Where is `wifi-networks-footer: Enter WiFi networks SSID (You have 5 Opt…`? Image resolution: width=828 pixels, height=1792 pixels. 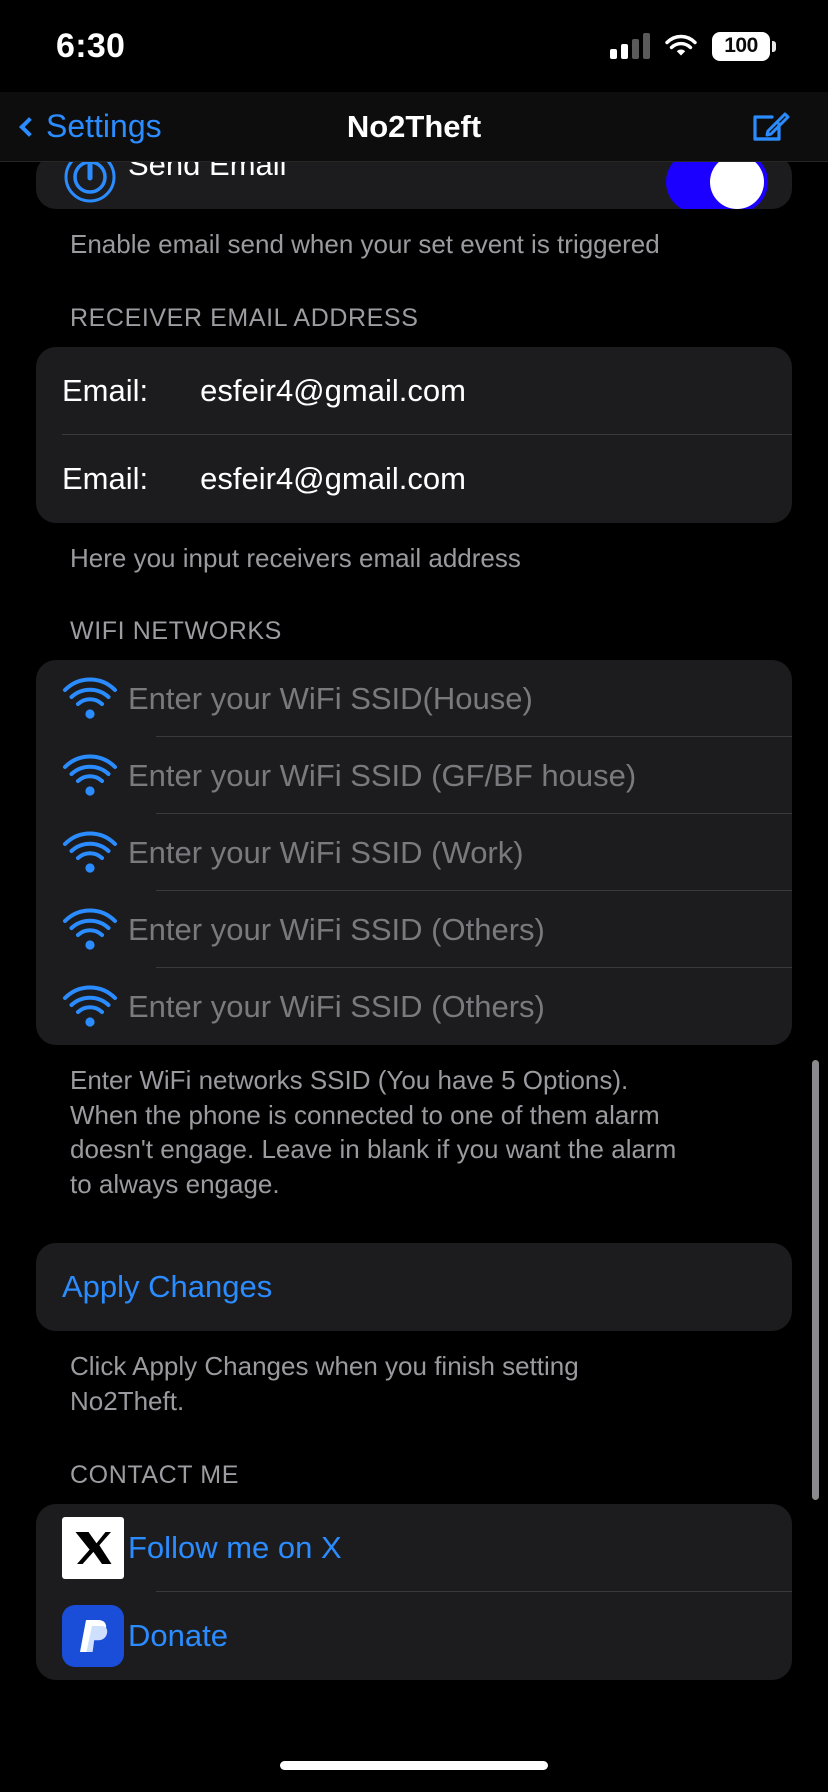 wifi-networks-footer: Enter WiFi networks SSID (You have 5 Opt… is located at coordinates (373, 1132).